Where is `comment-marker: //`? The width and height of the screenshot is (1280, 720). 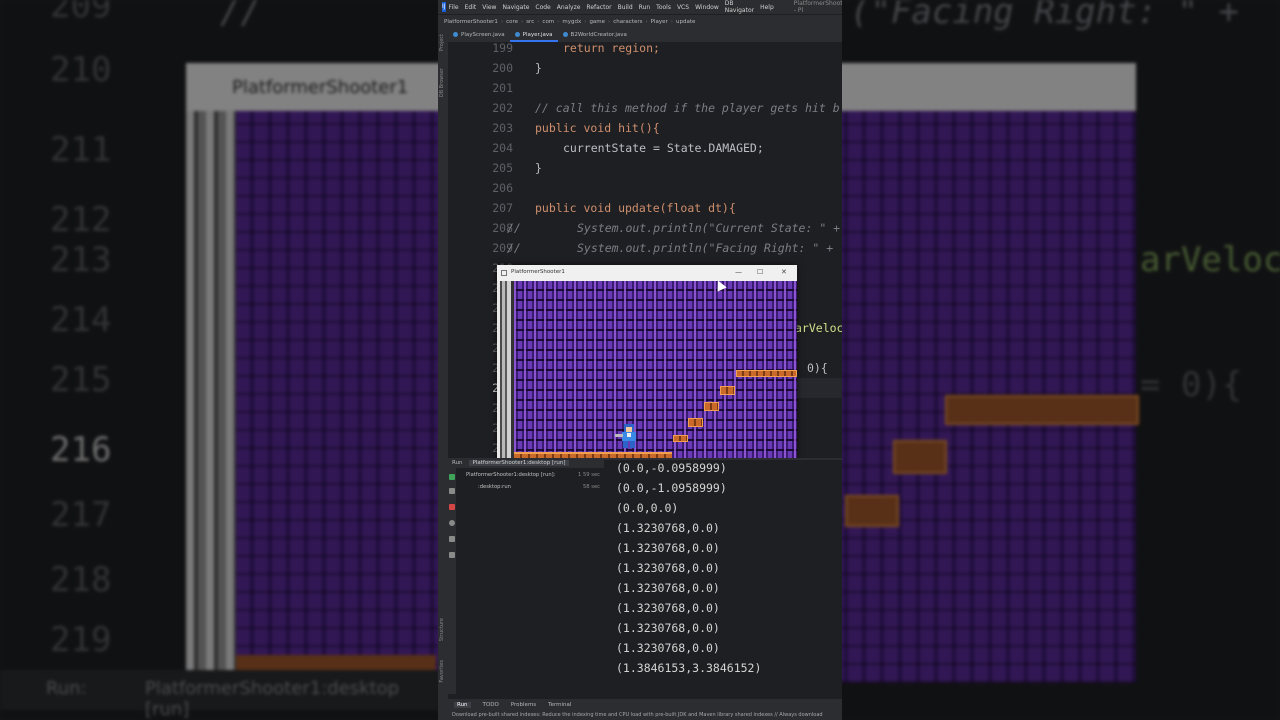
comment-marker: // is located at coordinates (514, 228).